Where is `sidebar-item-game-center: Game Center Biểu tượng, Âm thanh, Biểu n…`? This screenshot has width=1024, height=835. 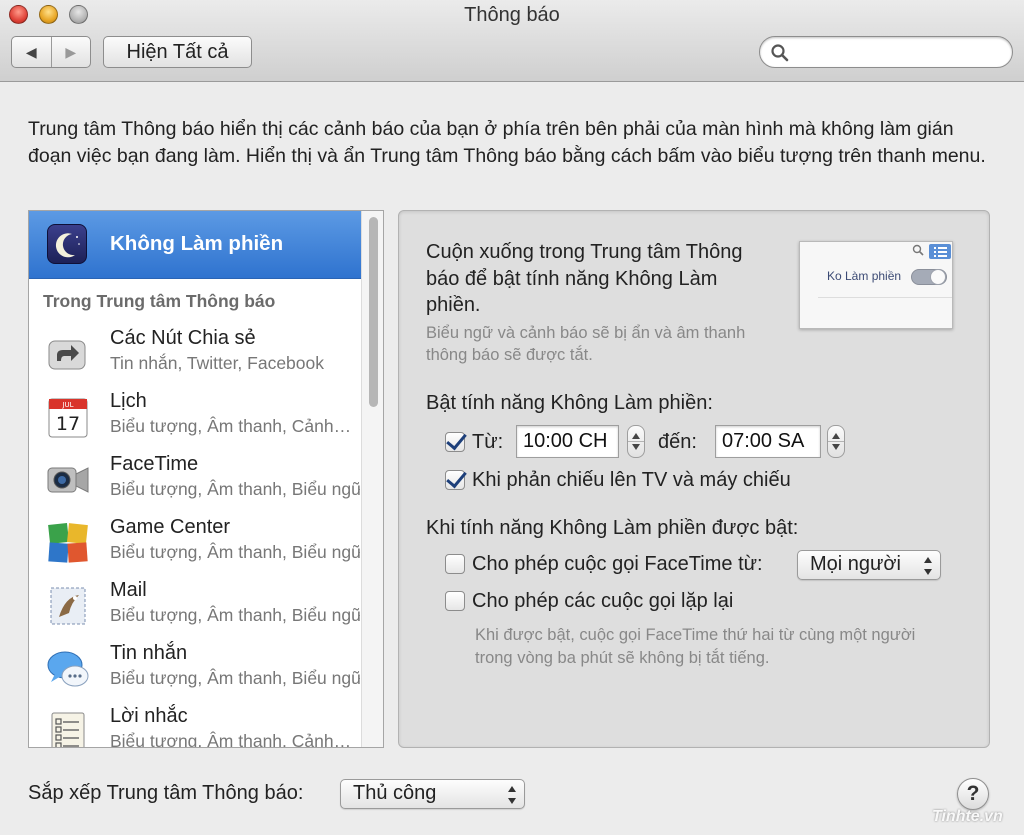
sidebar-item-game-center: Game Center Biểu tượng, Âm thanh, Biểu n… is located at coordinates (195, 543).